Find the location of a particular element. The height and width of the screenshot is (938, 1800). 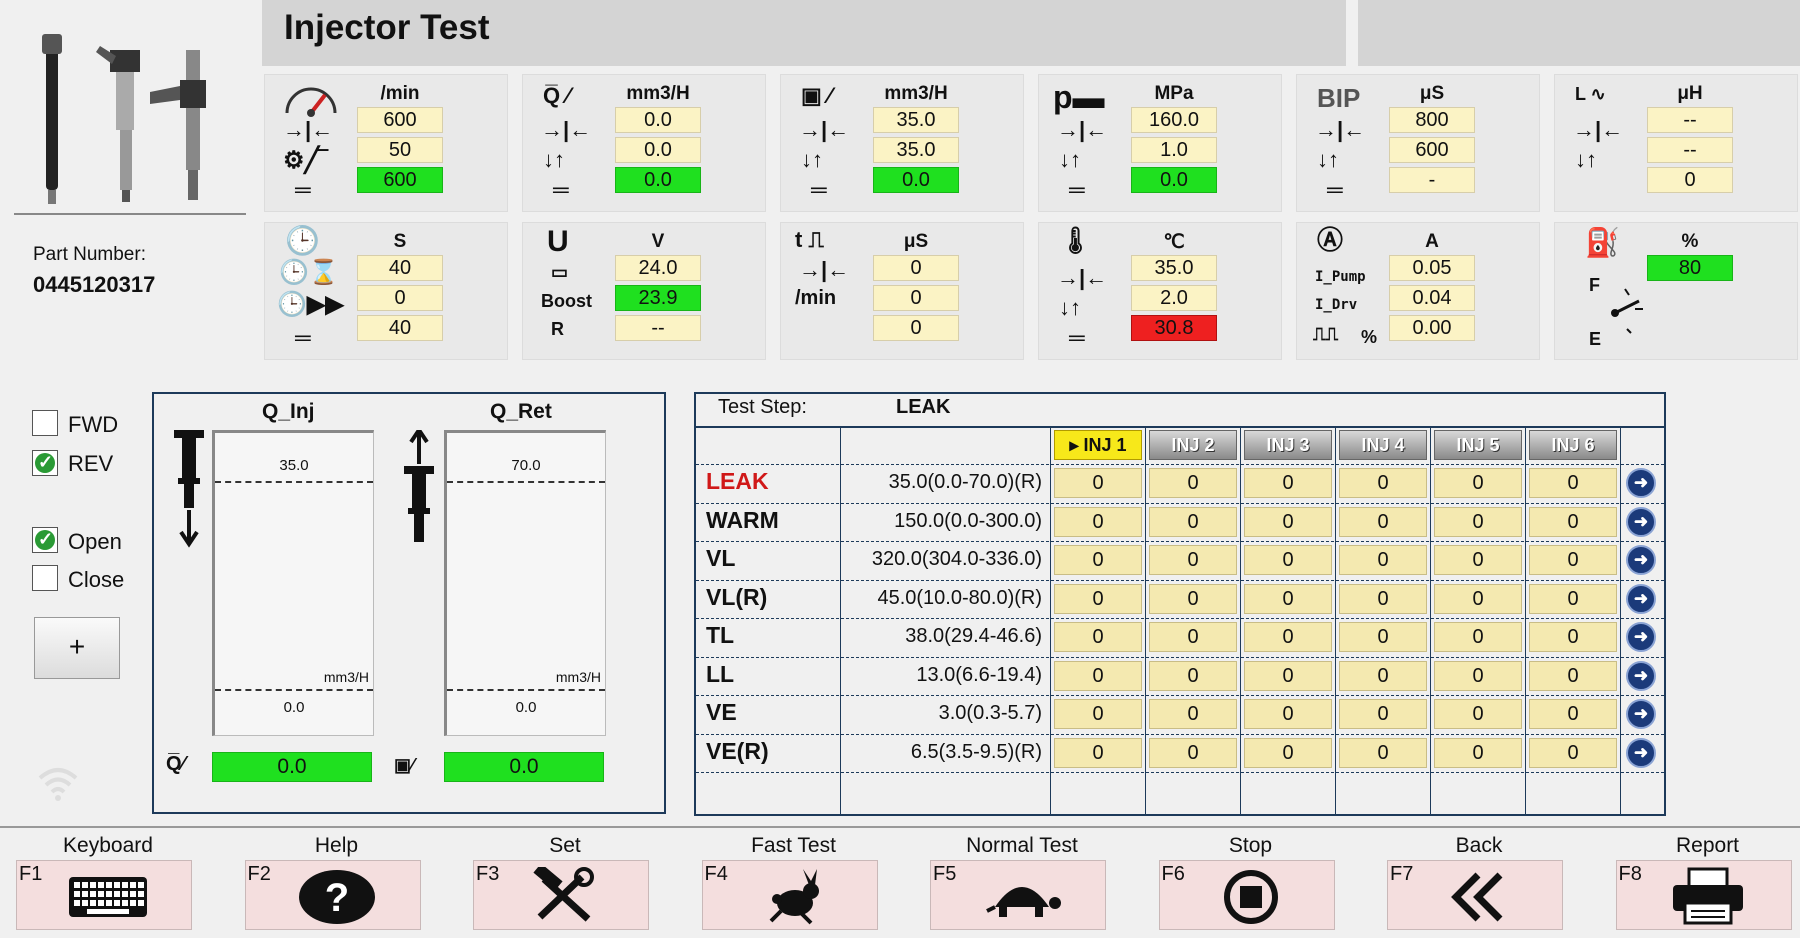

row-name: TL is located at coordinates (720, 635).